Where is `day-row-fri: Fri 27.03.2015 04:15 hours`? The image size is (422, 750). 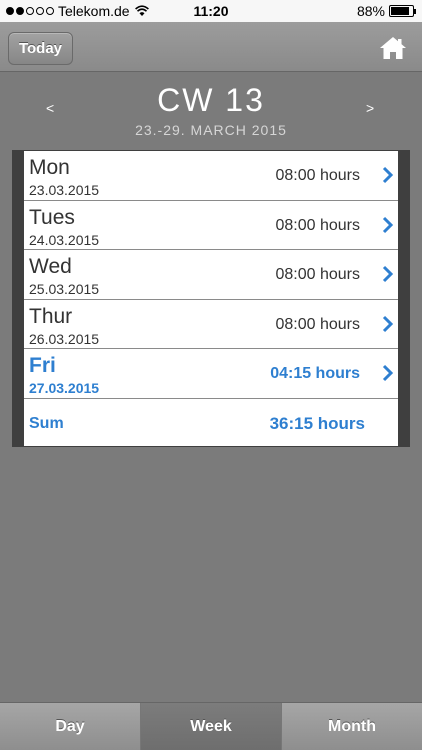 day-row-fri: Fri 27.03.2015 04:15 hours is located at coordinates (211, 374).